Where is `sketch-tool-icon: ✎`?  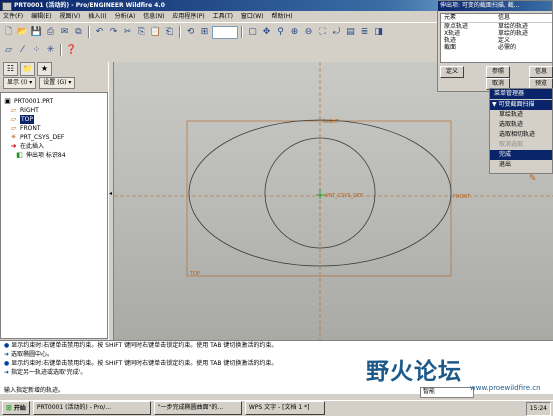
sketch-tool-icon: ✎ is located at coordinates (540, 179).